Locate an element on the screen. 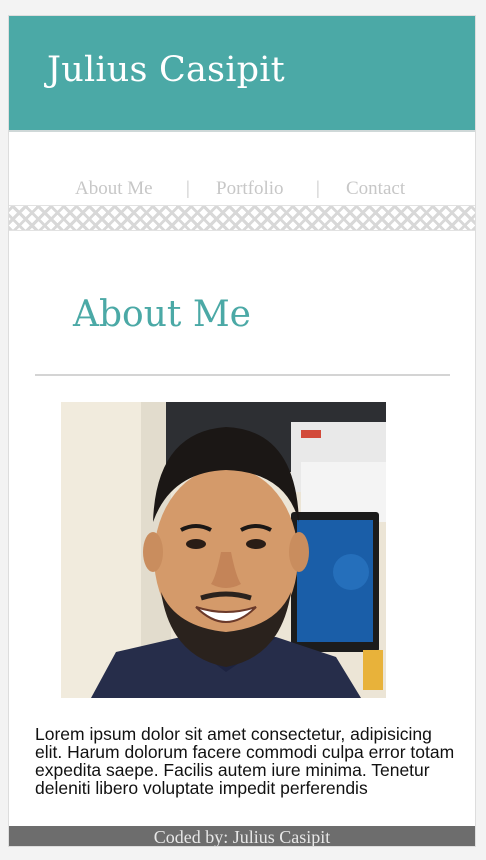  site-header: Julius Casipit is located at coordinates (242, 74).